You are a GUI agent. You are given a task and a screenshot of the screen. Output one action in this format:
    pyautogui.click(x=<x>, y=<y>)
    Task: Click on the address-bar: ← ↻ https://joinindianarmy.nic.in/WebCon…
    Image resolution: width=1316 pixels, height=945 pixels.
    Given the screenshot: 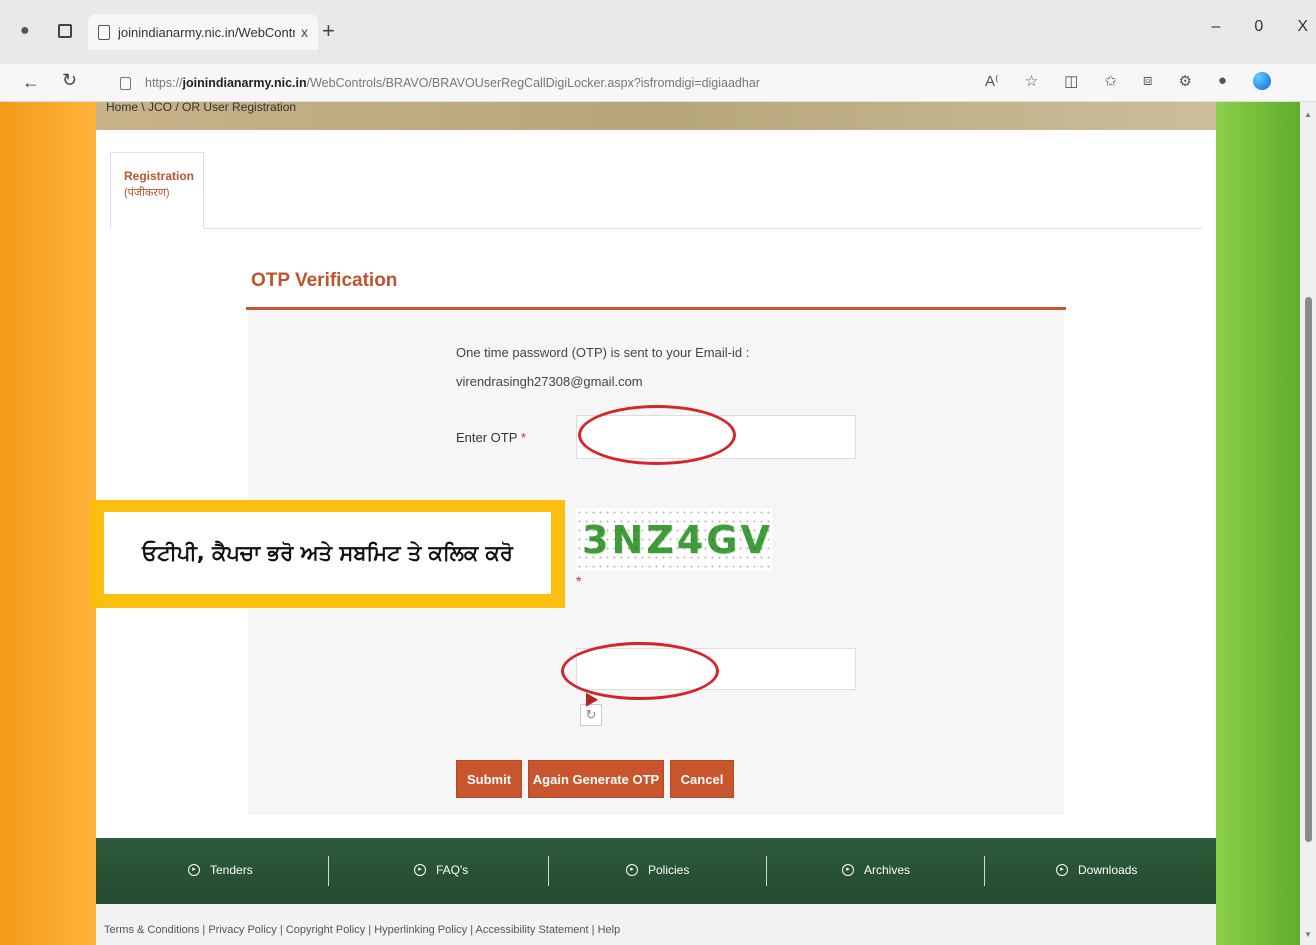 What is the action you would take?
    pyautogui.click(x=658, y=83)
    